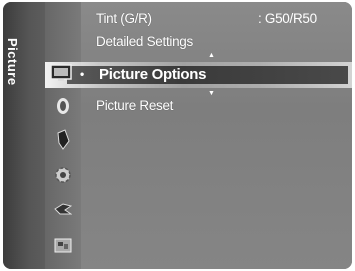  Describe the element at coordinates (287, 18) in the screenshot. I see `tint-value: : G50/R50` at that location.